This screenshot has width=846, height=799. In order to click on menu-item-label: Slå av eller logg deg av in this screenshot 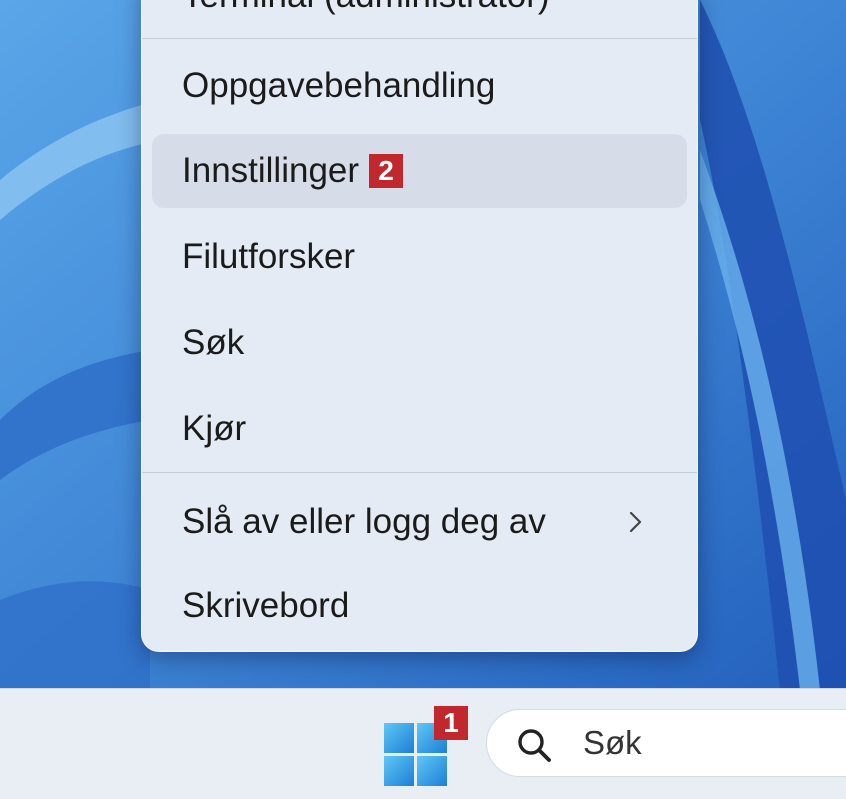, I will do `click(364, 521)`.